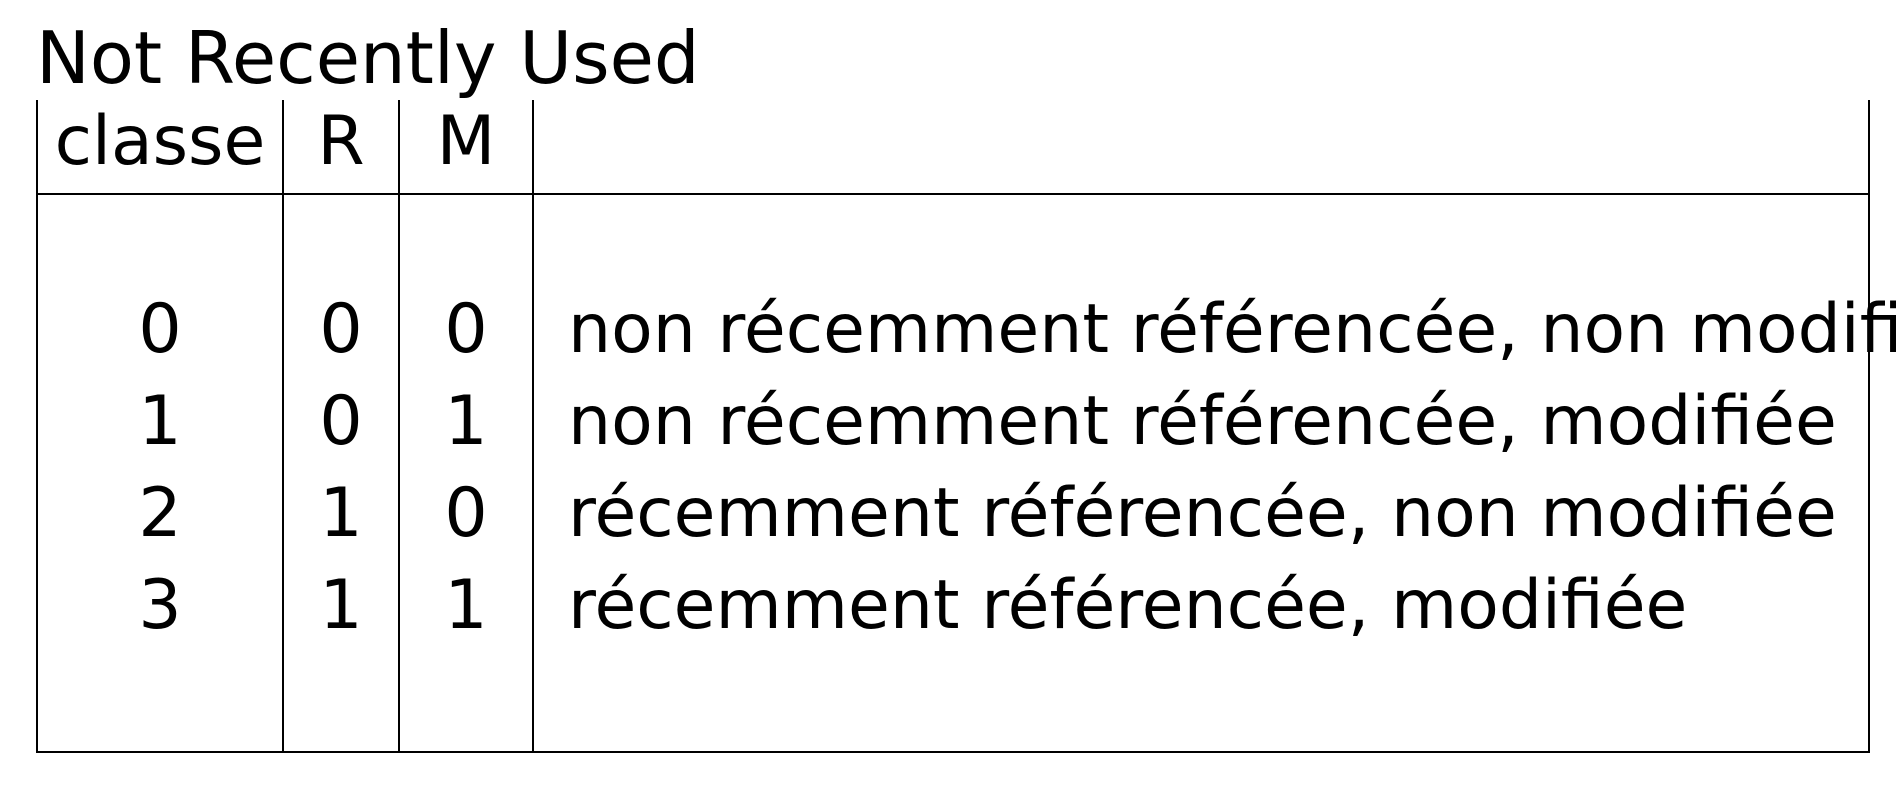 This screenshot has height=798, width=1896. Describe the element at coordinates (1232, 329) in the screenshot. I see `table-cell-description: non récemment référencée, non modifiée` at that location.